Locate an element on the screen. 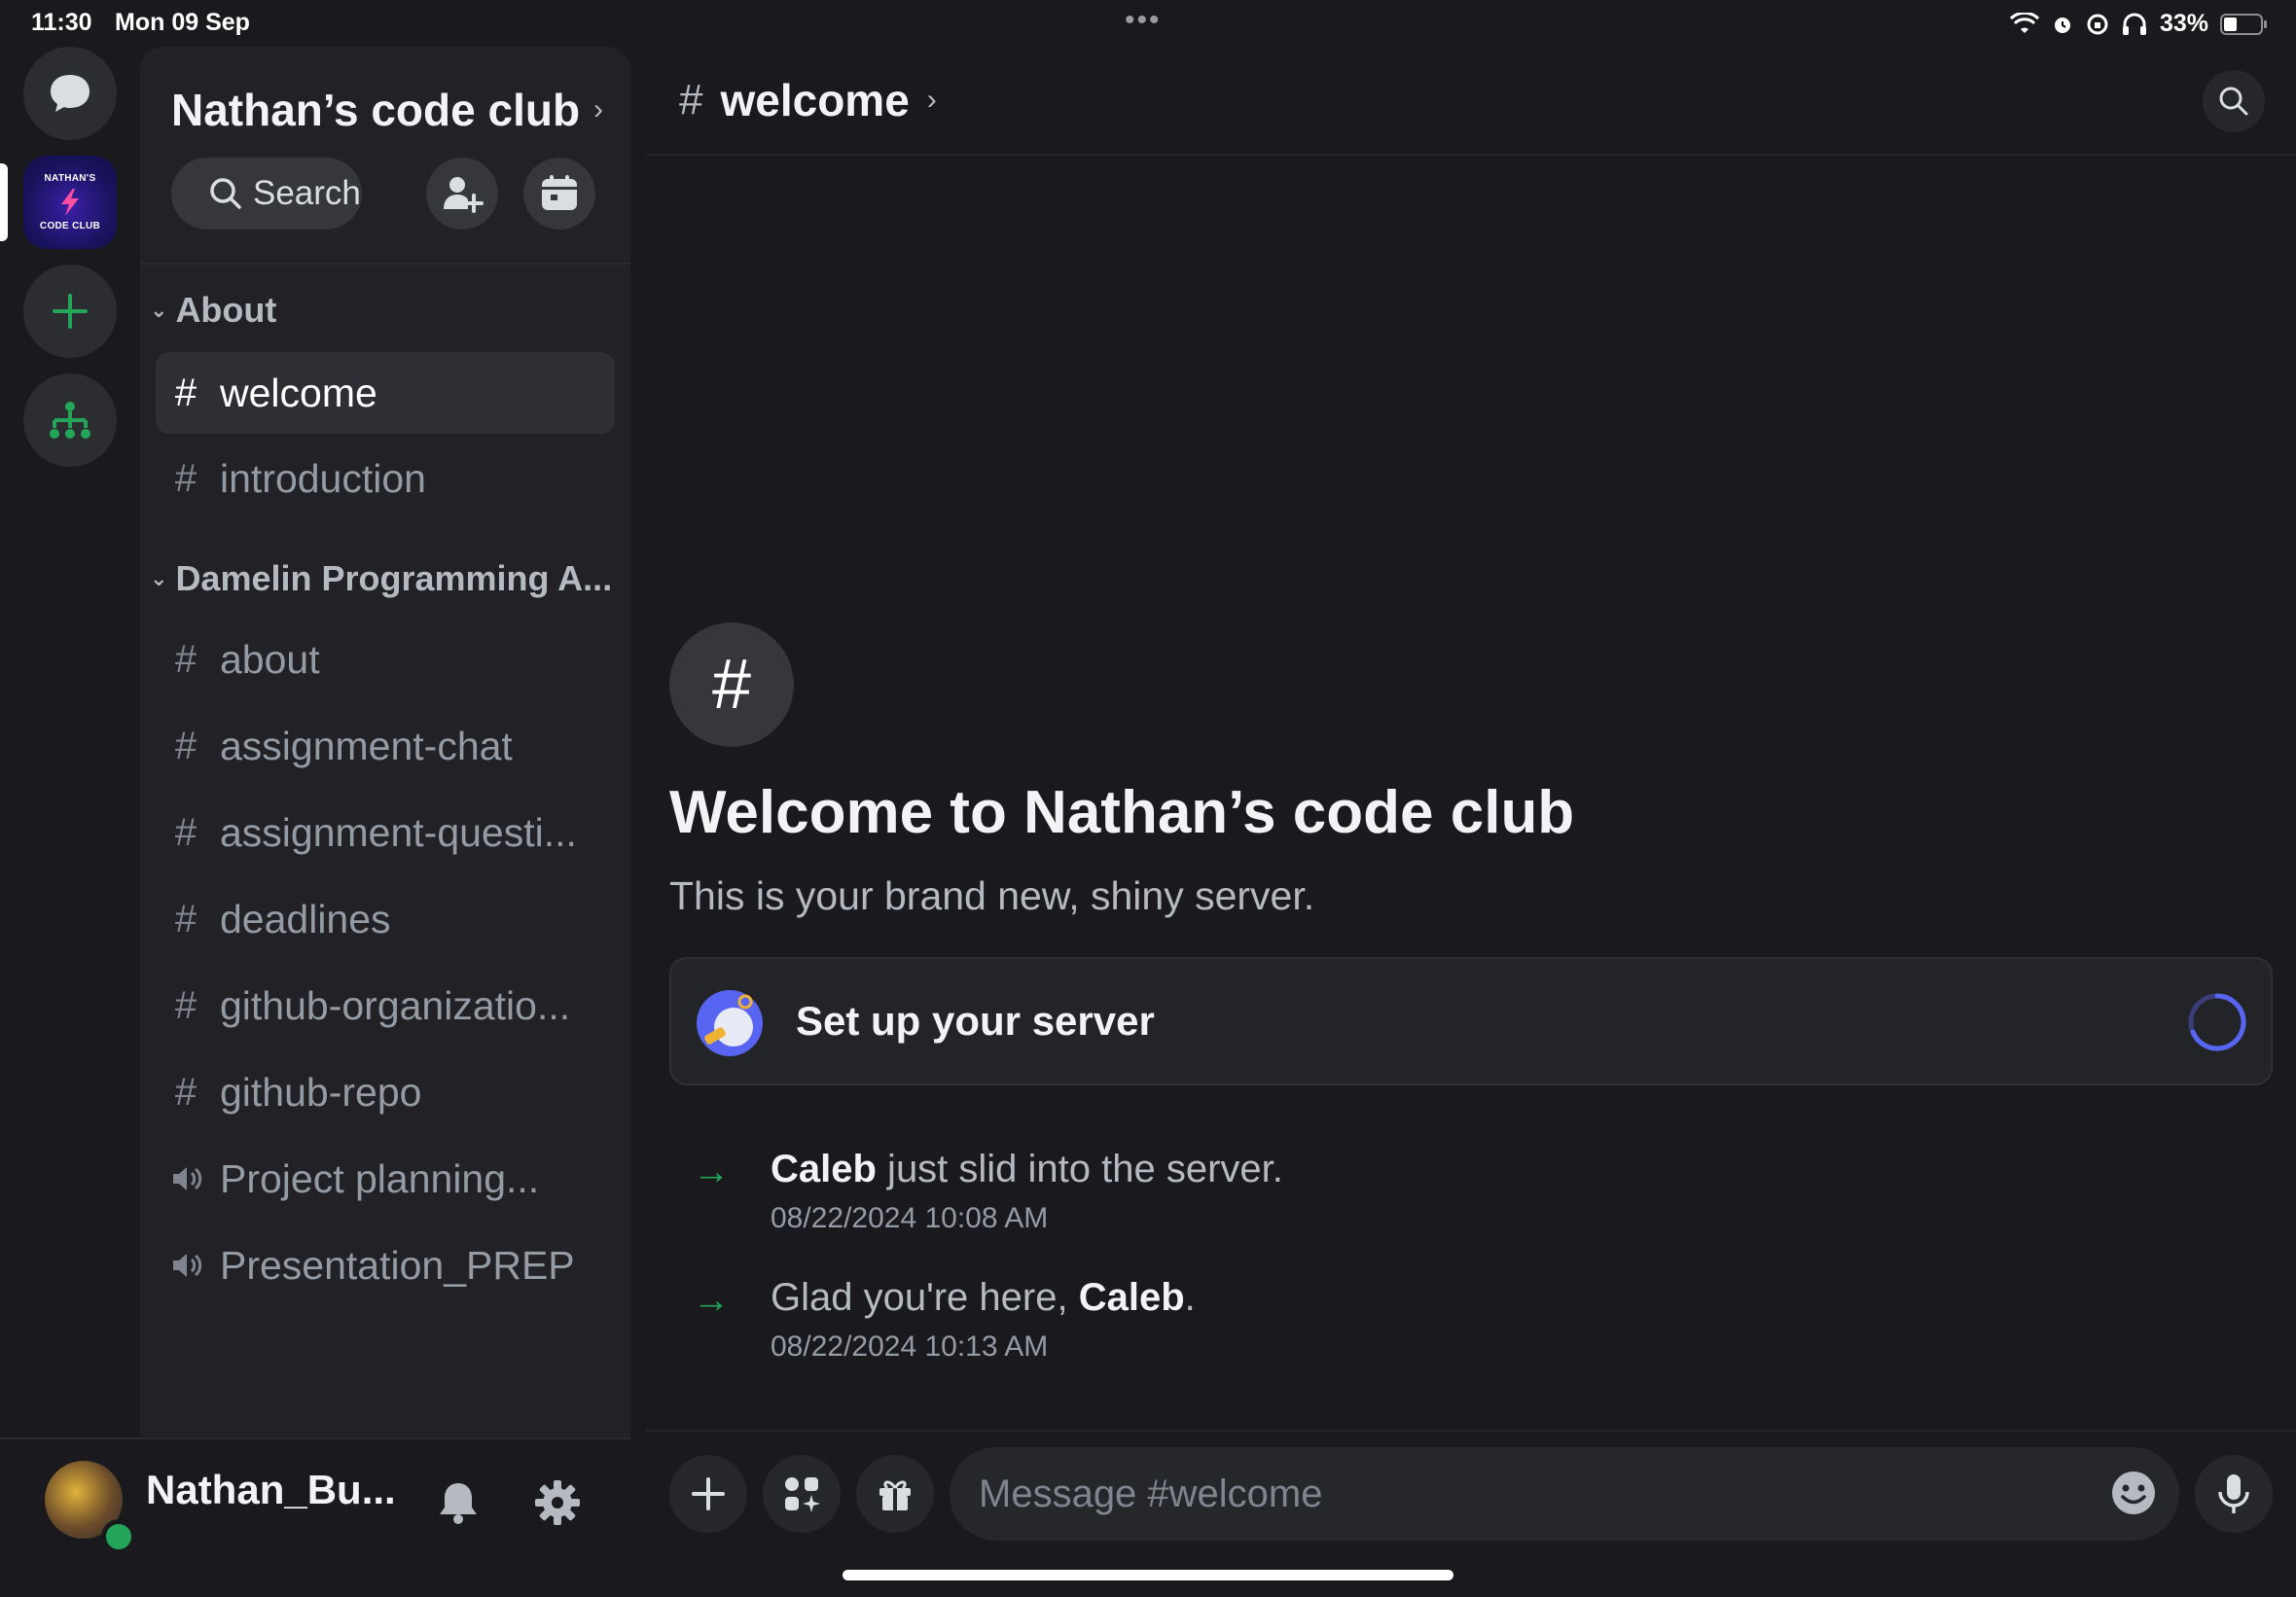  message-timestamp: 08/22/2024 10:13 AM is located at coordinates (910, 1347).